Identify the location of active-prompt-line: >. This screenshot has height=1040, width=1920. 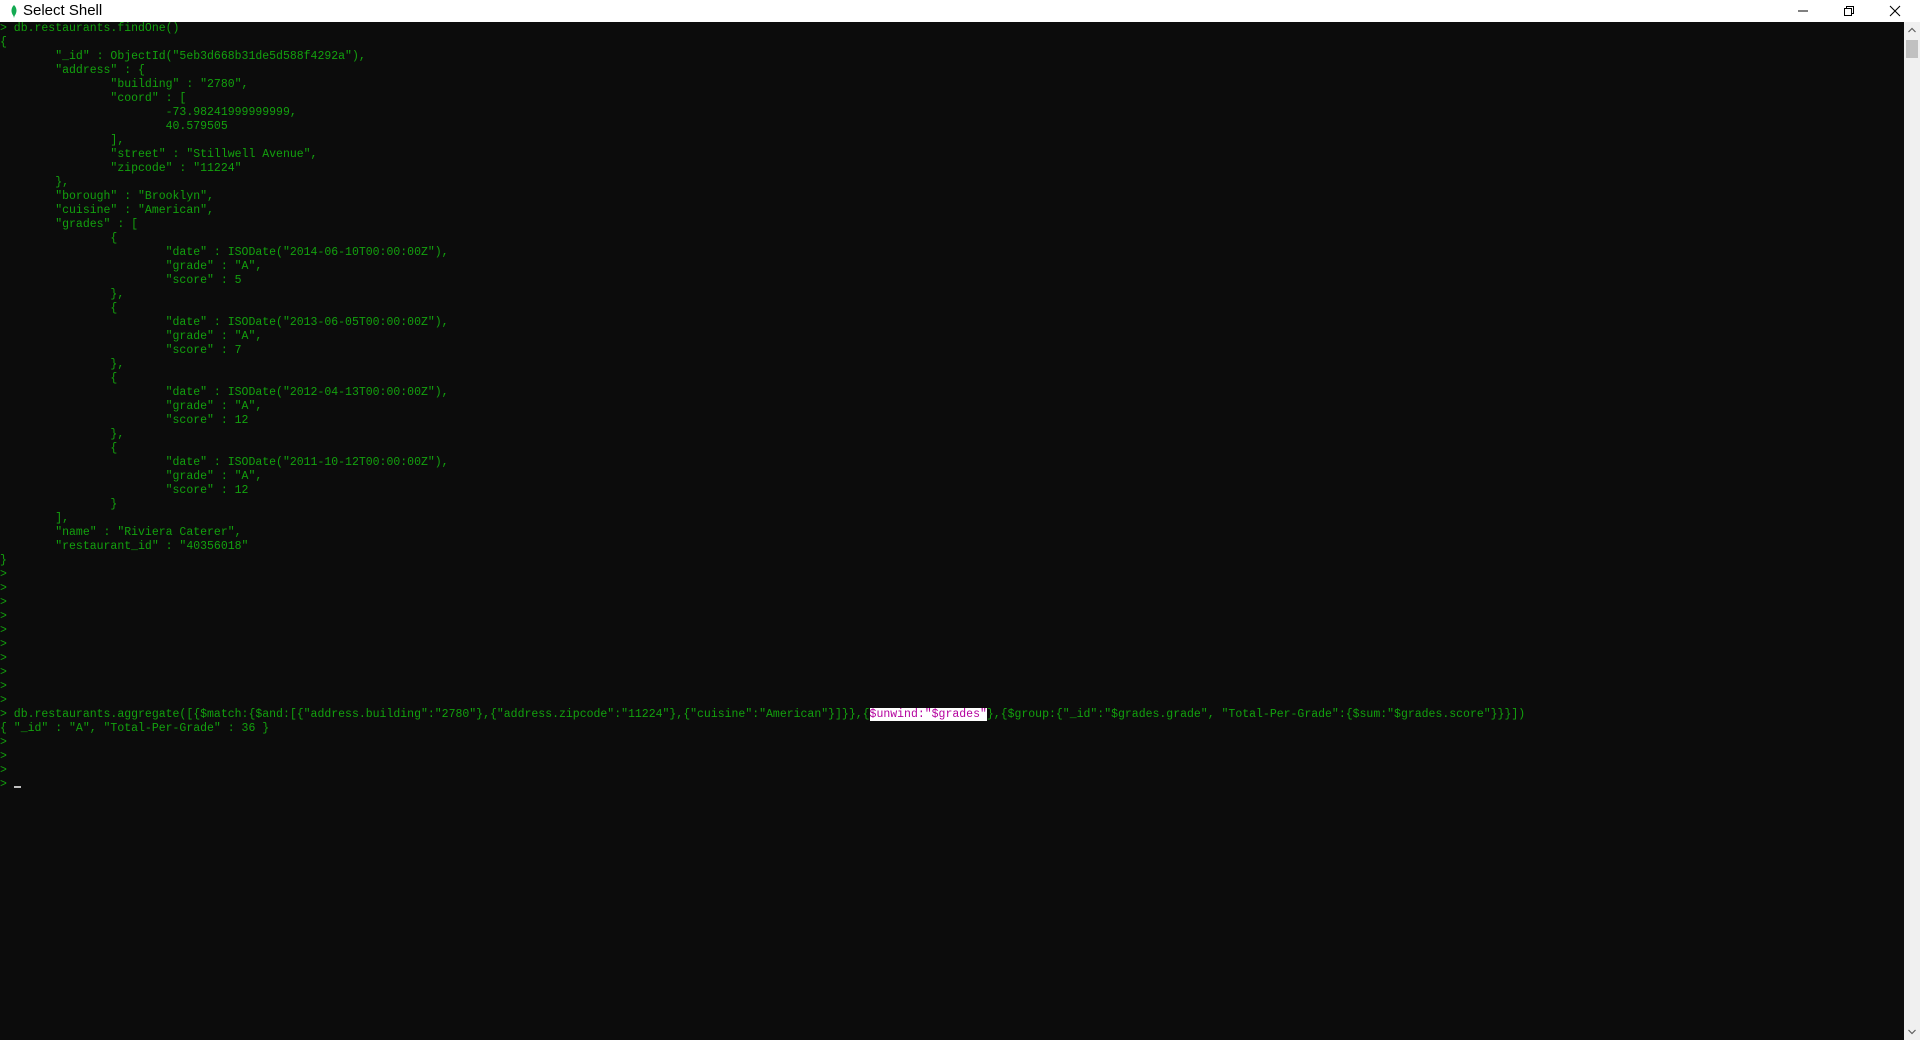
(10, 785).